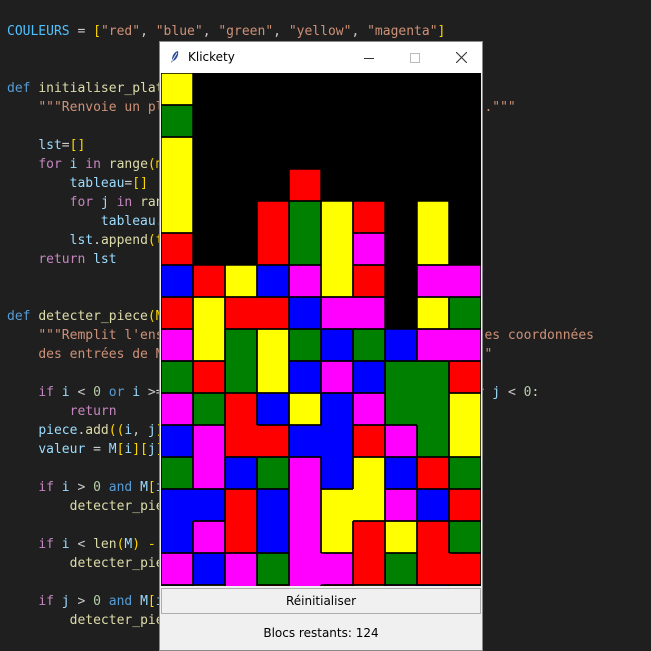  I want to click on minimize-button, so click(369, 57).